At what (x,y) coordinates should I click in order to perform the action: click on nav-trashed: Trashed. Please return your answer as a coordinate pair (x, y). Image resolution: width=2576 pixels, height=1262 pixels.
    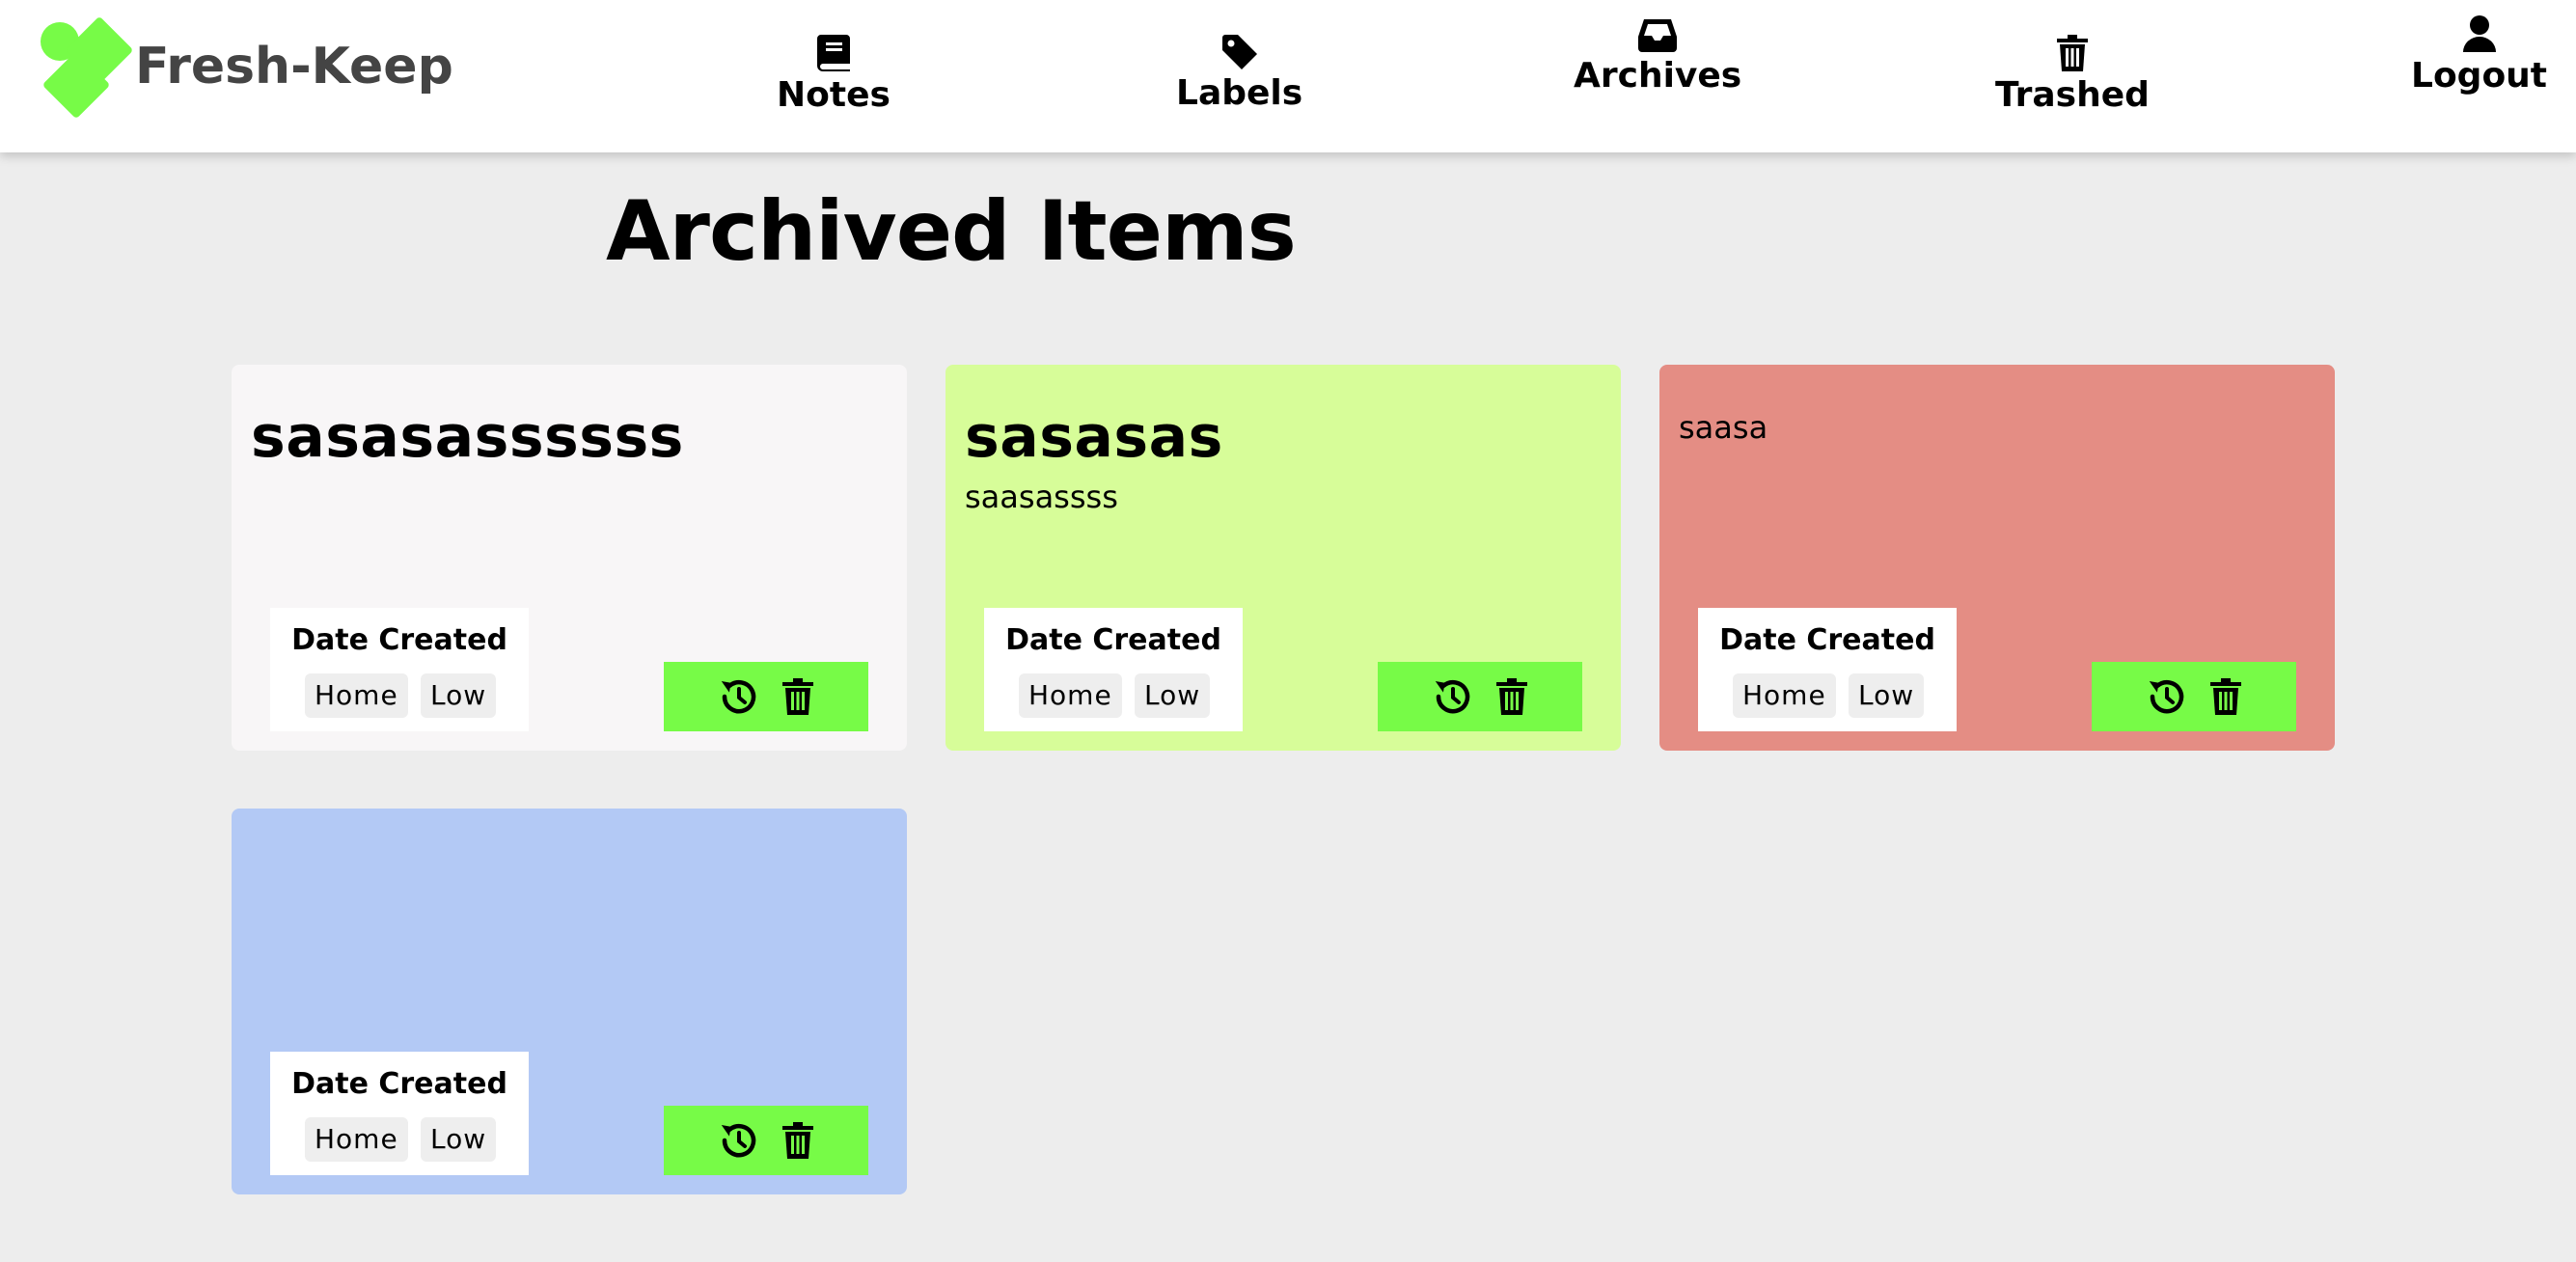
    Looking at the image, I should click on (2072, 75).